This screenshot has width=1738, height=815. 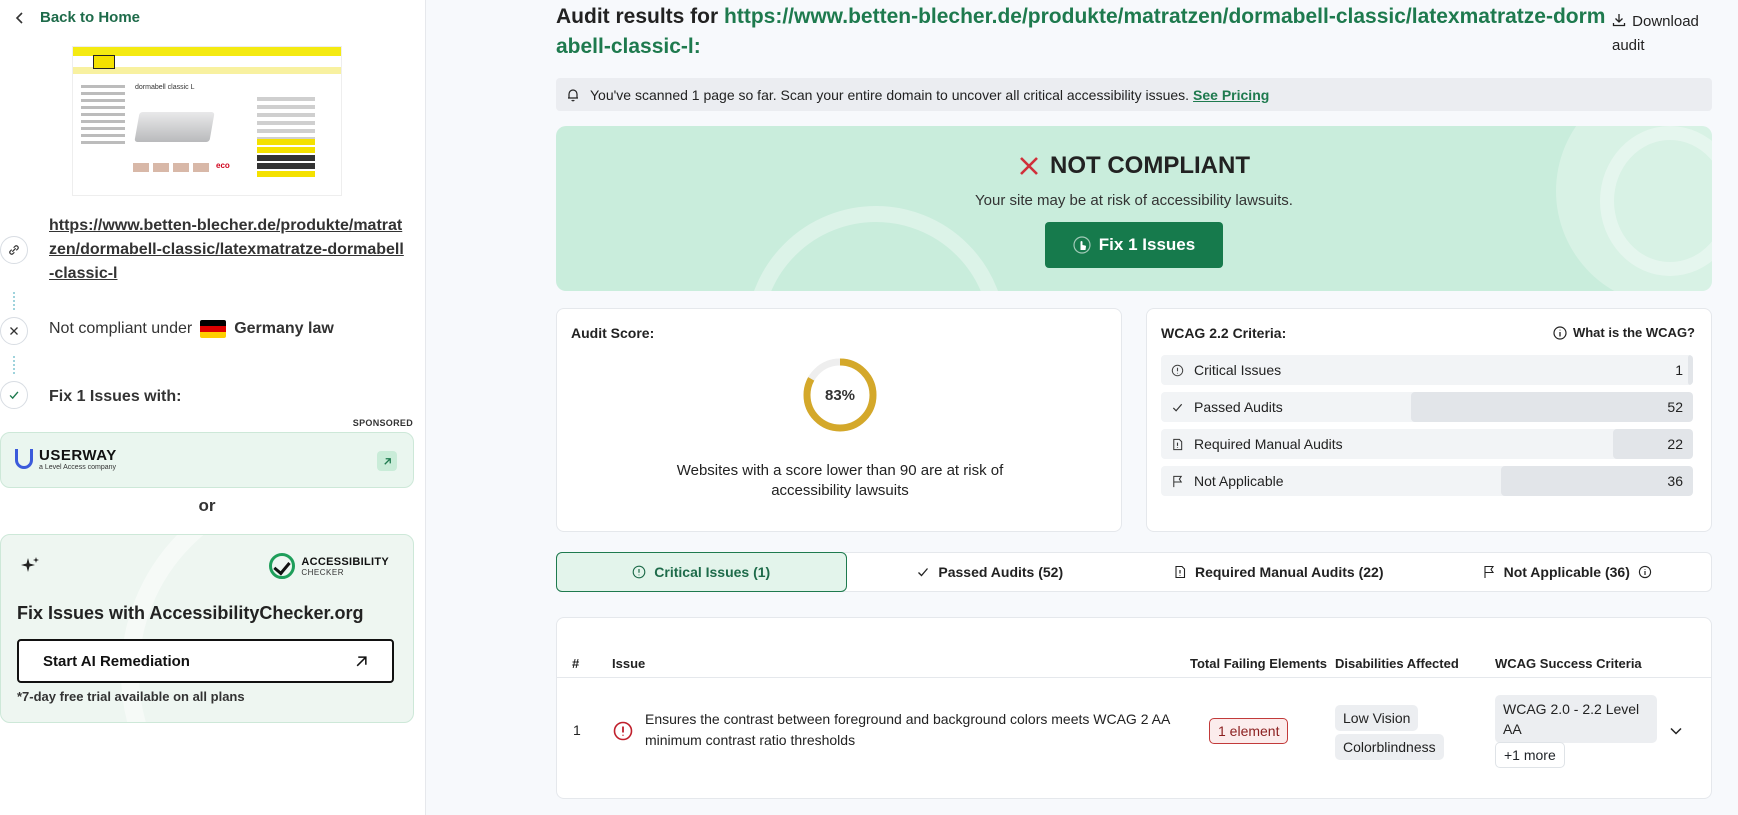 I want to click on sparkle-icon, so click(x=30, y=564).